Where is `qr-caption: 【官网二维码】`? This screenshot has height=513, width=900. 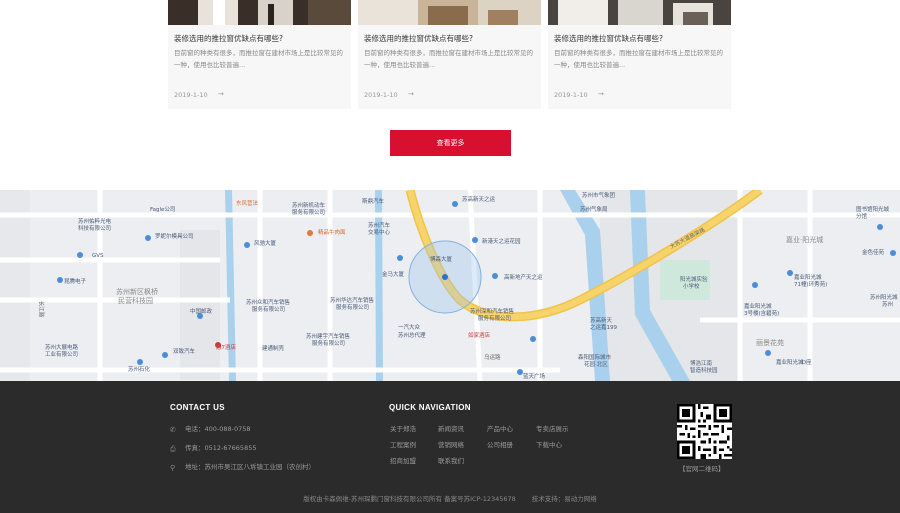 qr-caption: 【官网二维码】 is located at coordinates (702, 469).